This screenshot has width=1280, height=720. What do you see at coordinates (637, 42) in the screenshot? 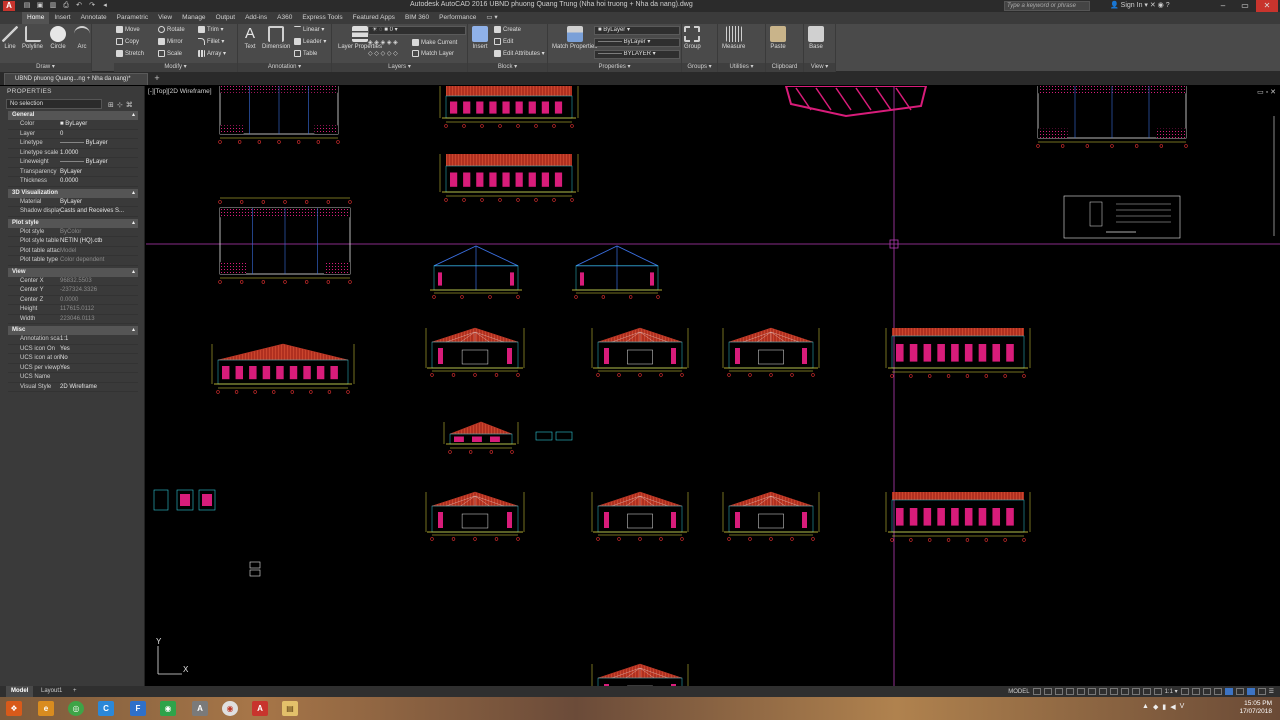
I see `linetype-combo: ———— ByLayer ▾` at bounding box center [637, 42].